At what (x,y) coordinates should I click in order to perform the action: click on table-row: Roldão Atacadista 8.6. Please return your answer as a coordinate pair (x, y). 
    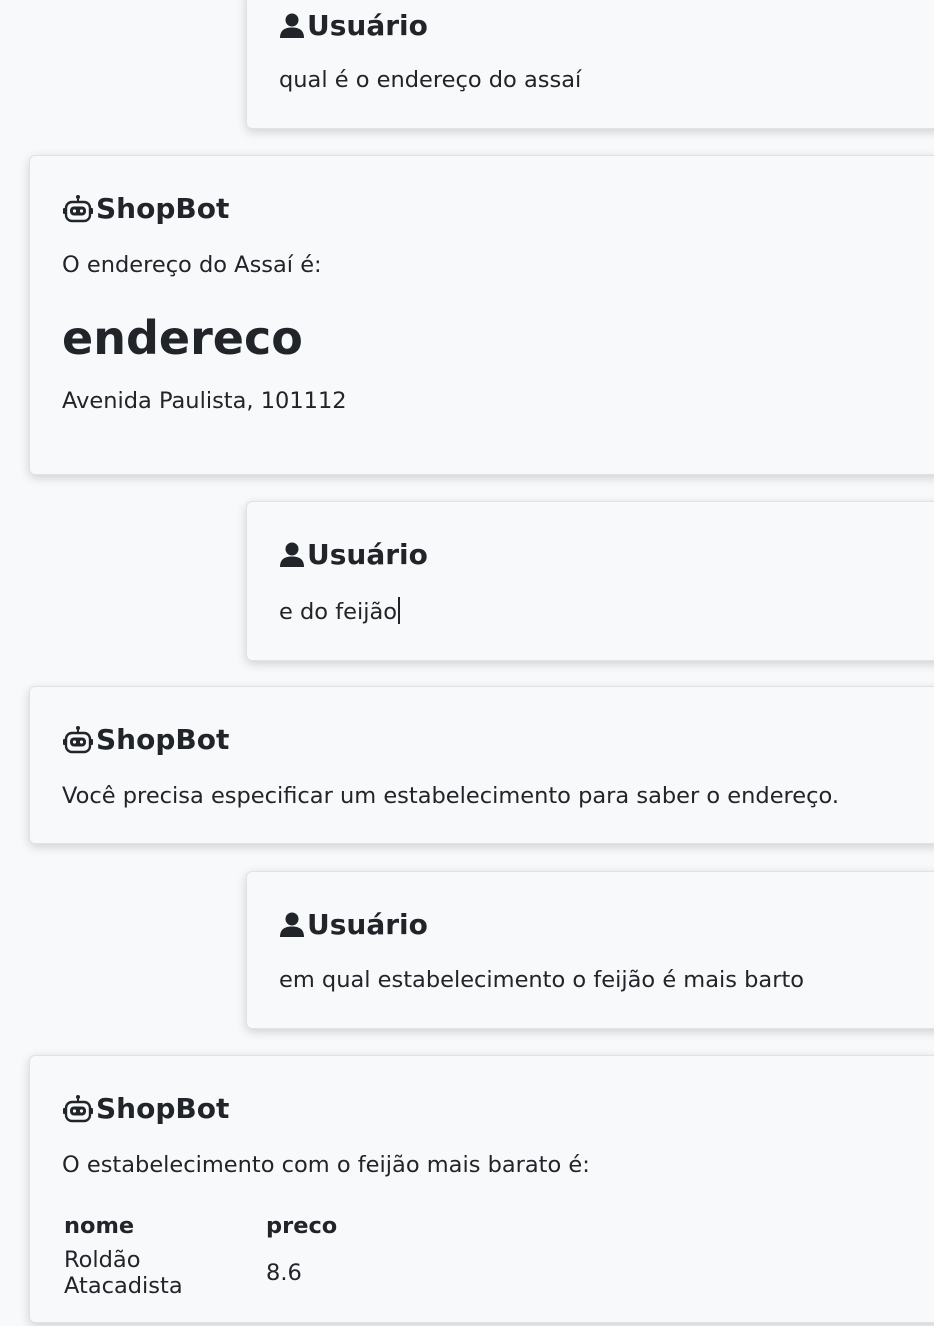
    Looking at the image, I should click on (200, 1273).